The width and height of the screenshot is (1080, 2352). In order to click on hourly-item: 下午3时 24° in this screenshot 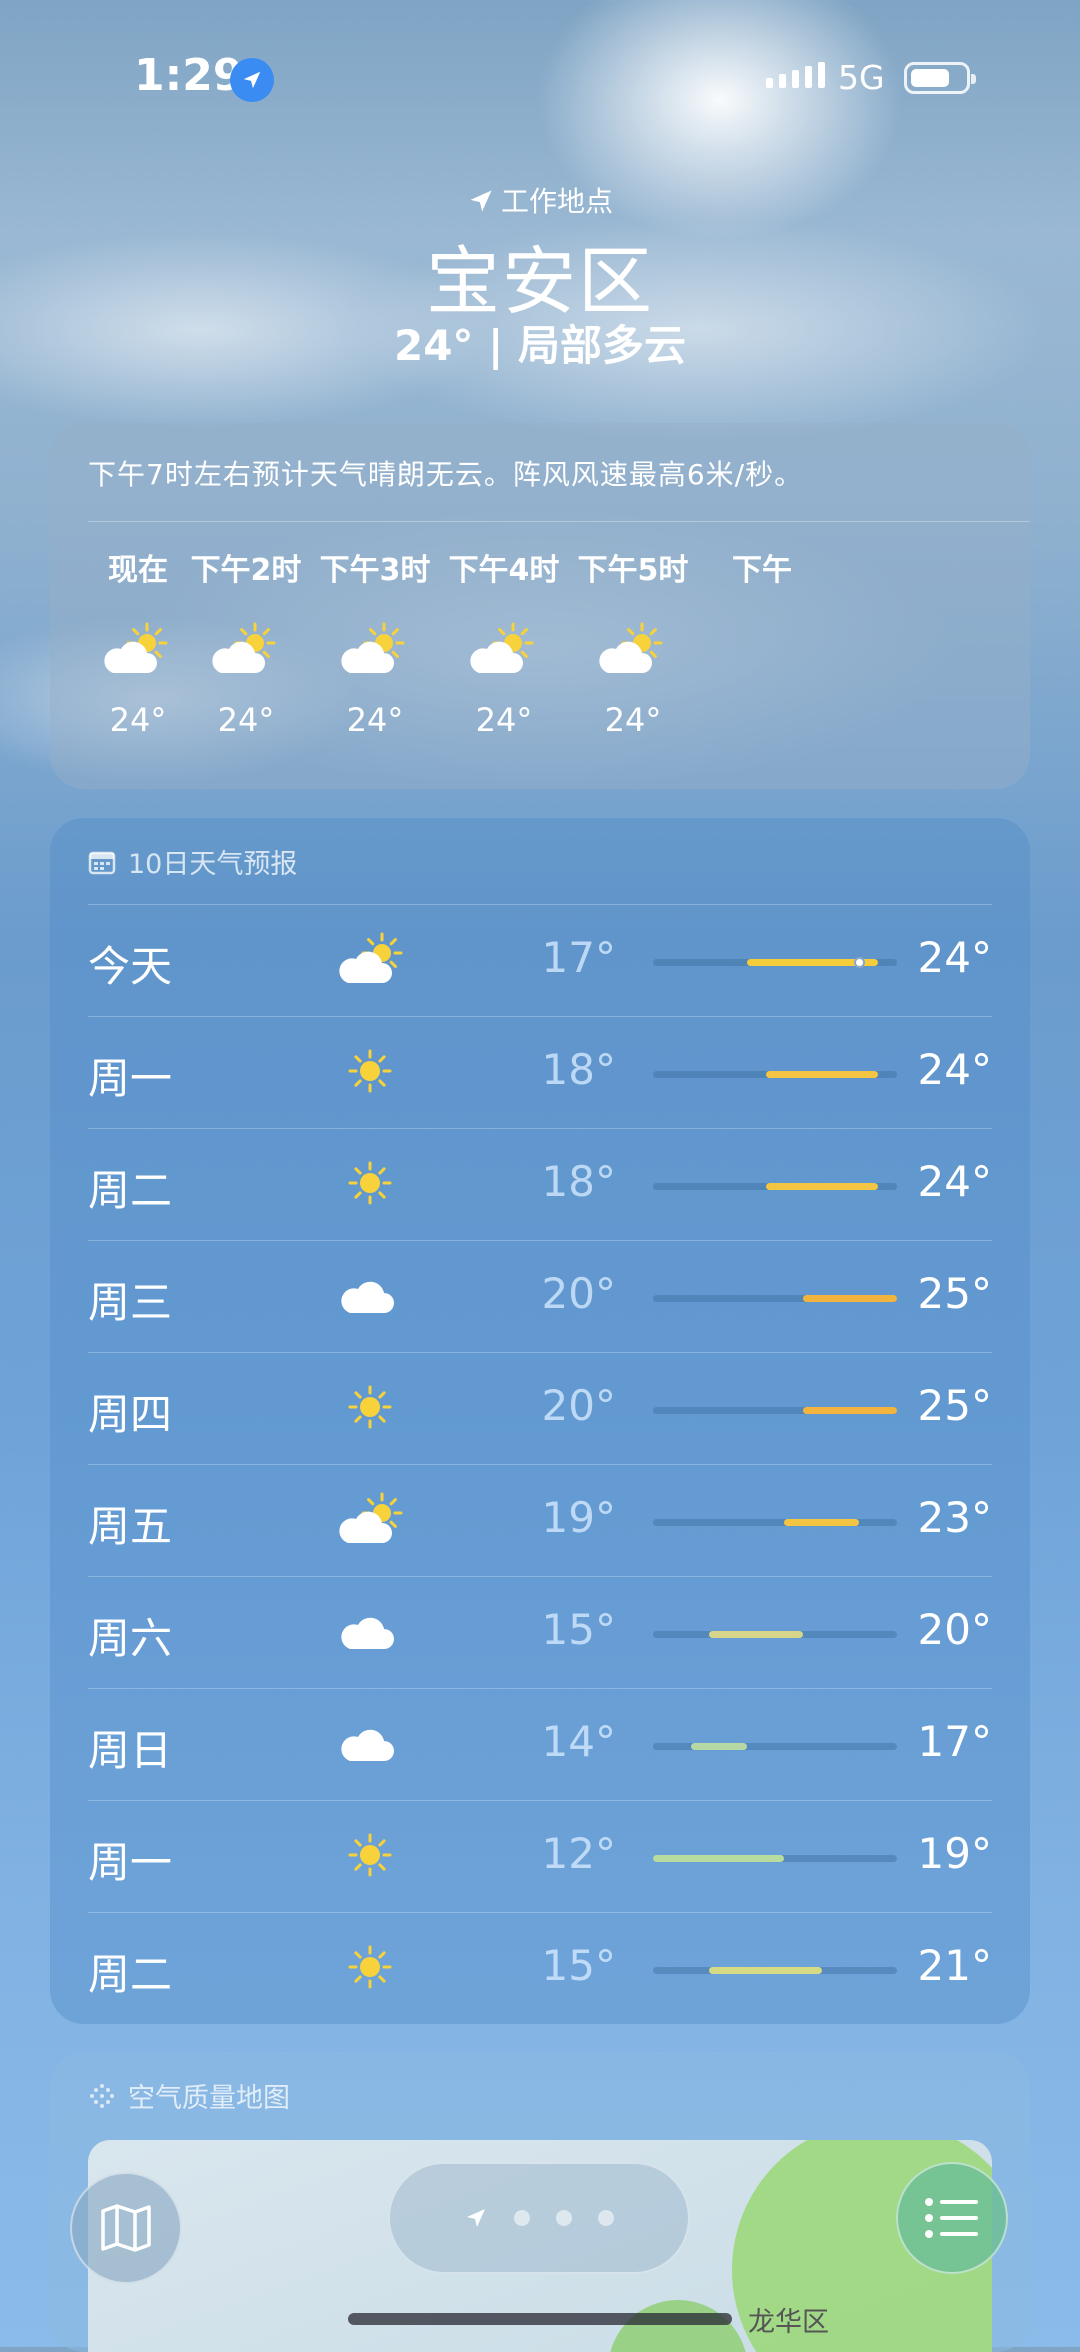, I will do `click(375, 642)`.